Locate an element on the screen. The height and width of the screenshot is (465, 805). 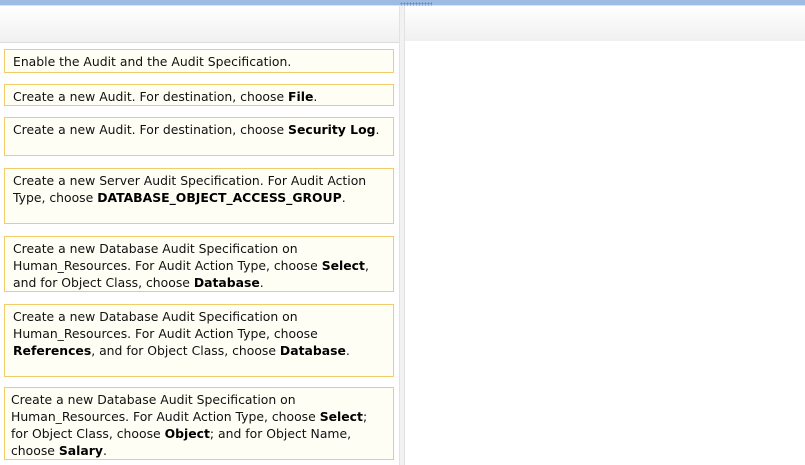
option-keyword: Security Log is located at coordinates (332, 129).